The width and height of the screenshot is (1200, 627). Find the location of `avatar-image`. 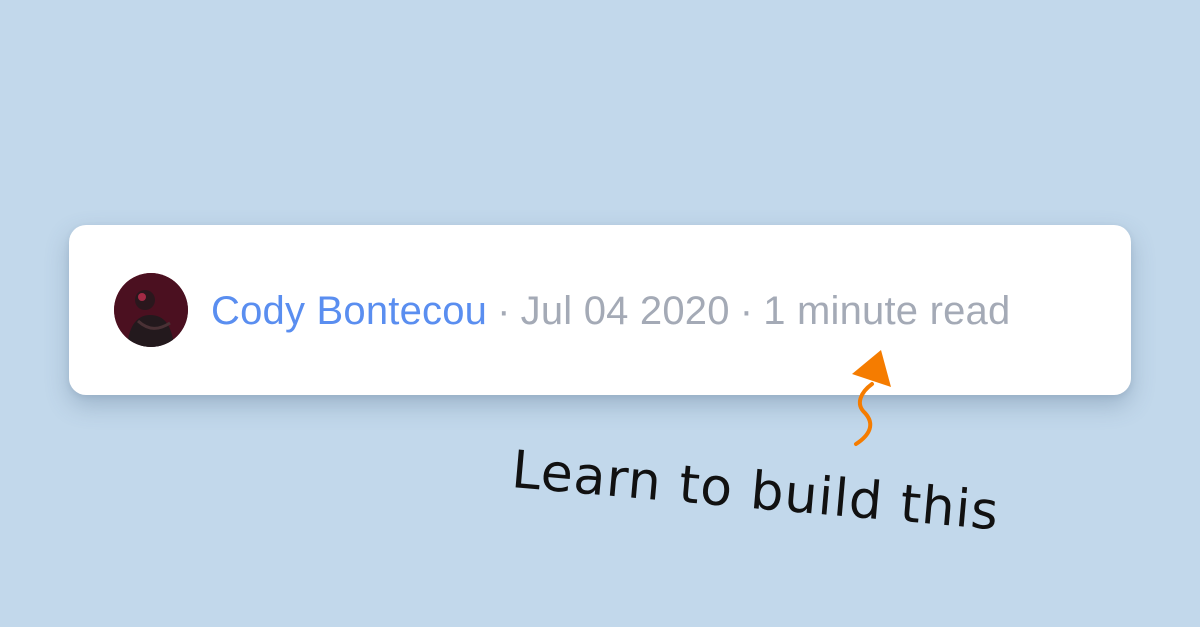

avatar-image is located at coordinates (151, 310).